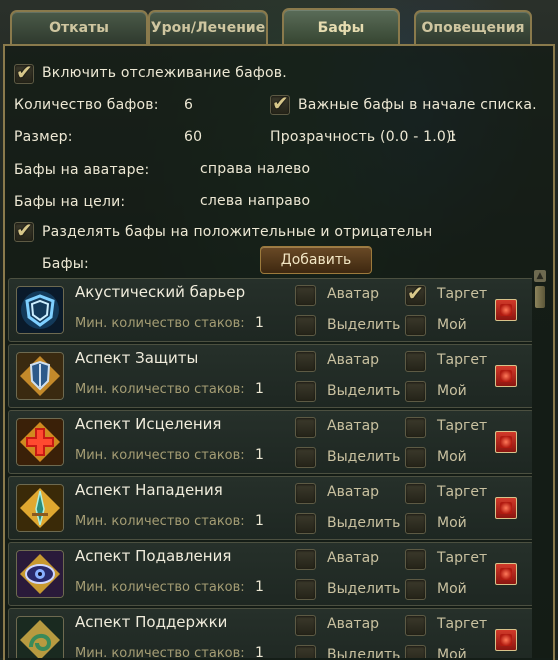 The height and width of the screenshot is (660, 558). I want to click on shield-aspect-icon, so click(40, 376).